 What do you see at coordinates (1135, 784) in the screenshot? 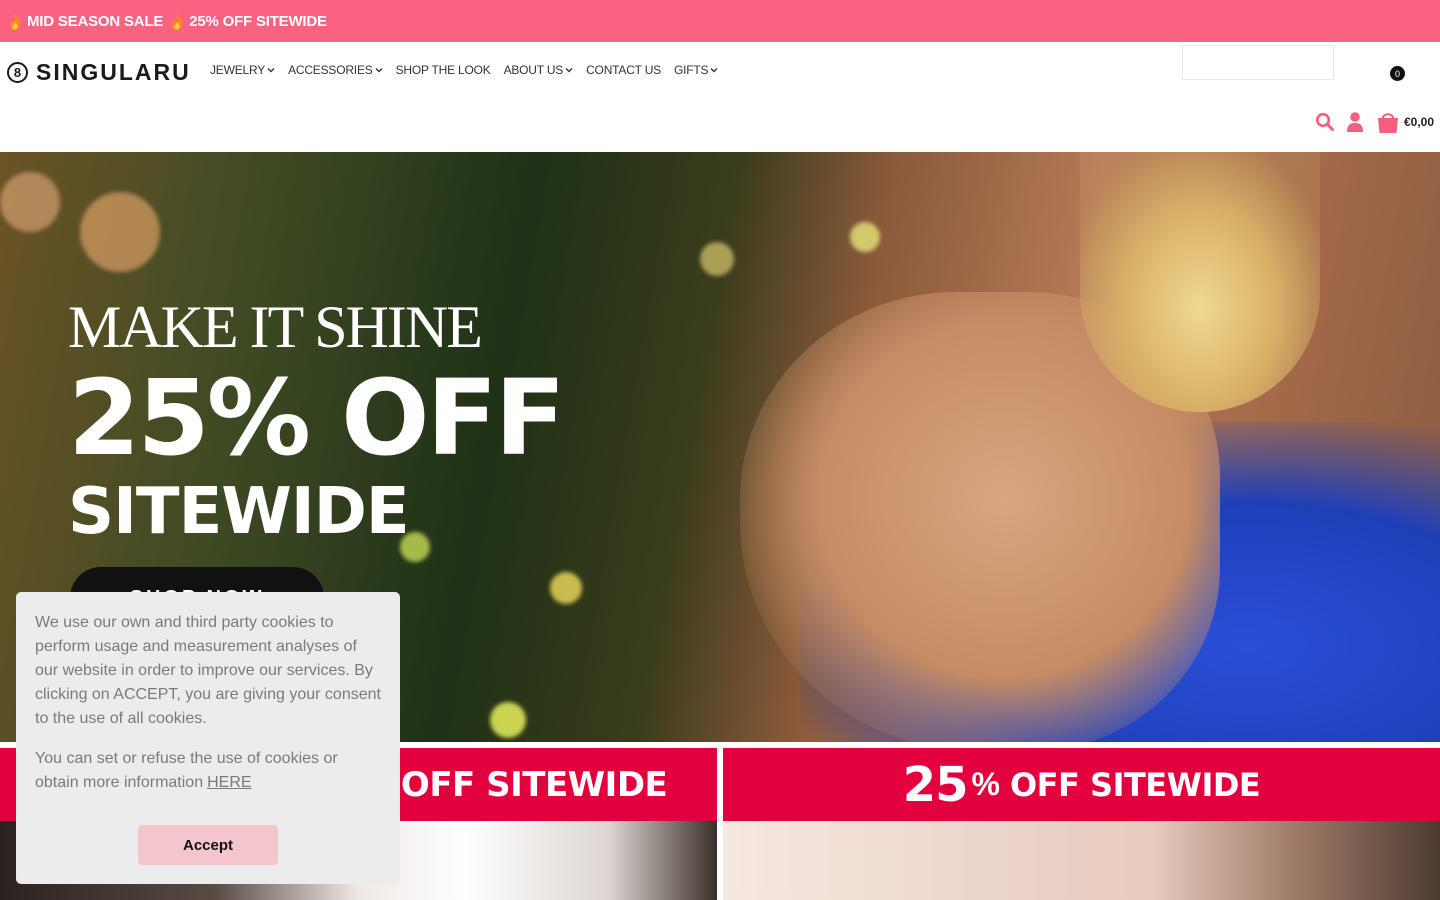
I see `promo-text: OFF SITEWIDE` at bounding box center [1135, 784].